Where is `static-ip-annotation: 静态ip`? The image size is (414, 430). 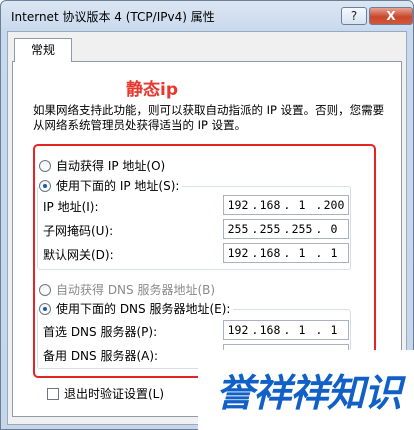
static-ip-annotation: 静态ip is located at coordinates (152, 90).